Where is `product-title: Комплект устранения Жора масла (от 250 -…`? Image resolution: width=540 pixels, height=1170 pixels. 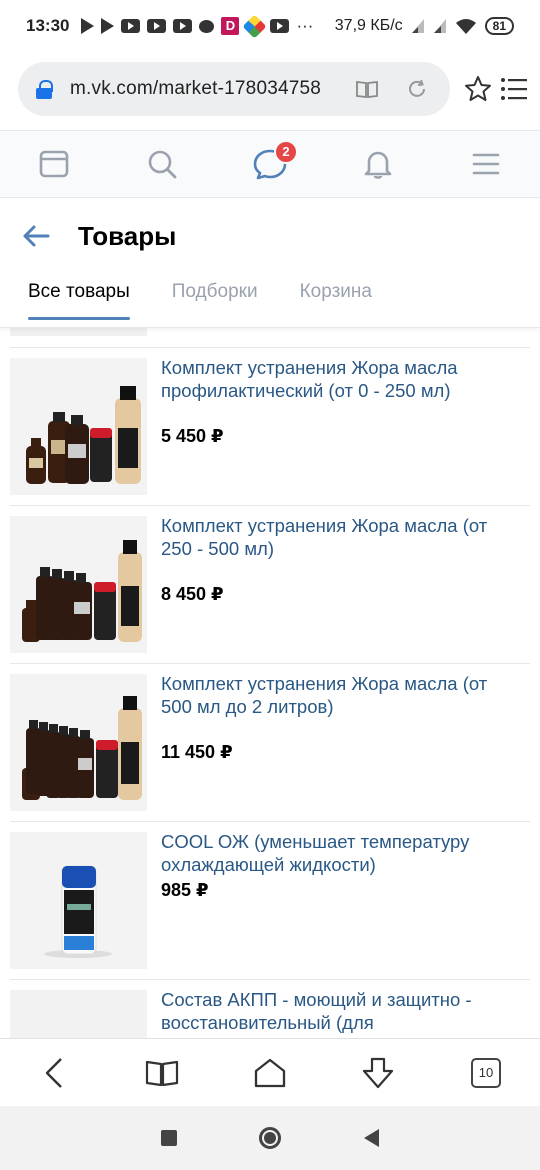 product-title: Комплект устранения Жора масла (от 250 -… is located at coordinates (341, 537).